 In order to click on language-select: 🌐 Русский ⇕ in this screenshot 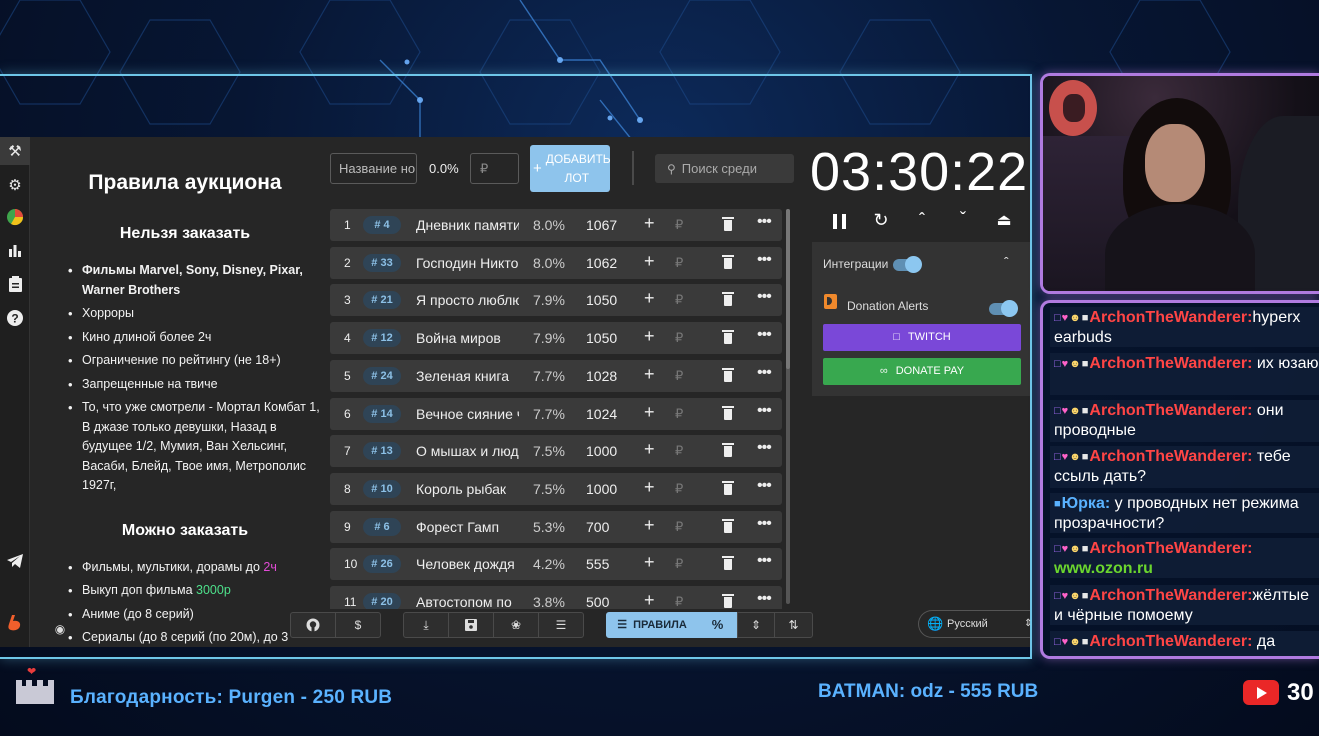, I will do `click(975, 624)`.